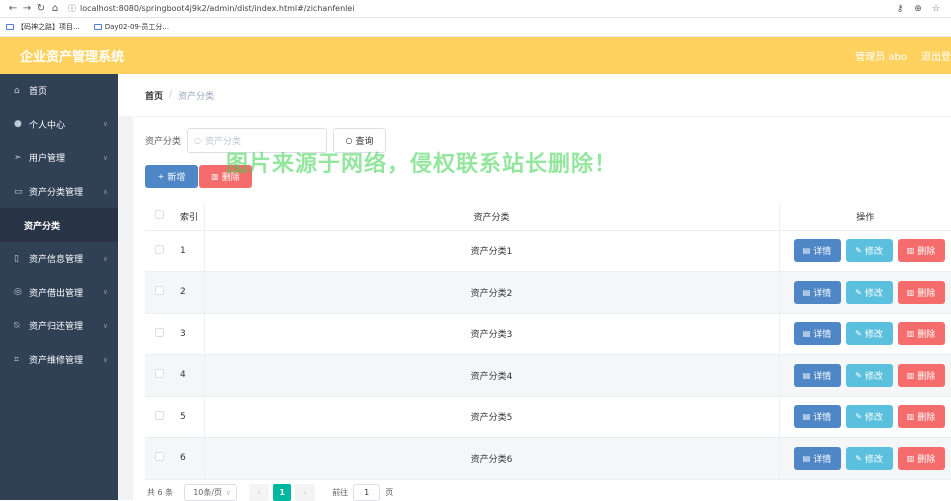 This screenshot has width=951, height=501. What do you see at coordinates (13, 8) in the screenshot?
I see `back-icon: ←` at bounding box center [13, 8].